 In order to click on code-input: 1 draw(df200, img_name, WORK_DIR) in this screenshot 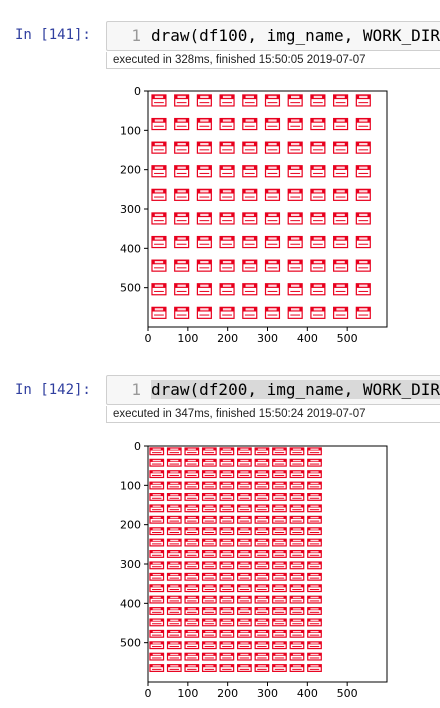, I will do `click(273, 390)`.